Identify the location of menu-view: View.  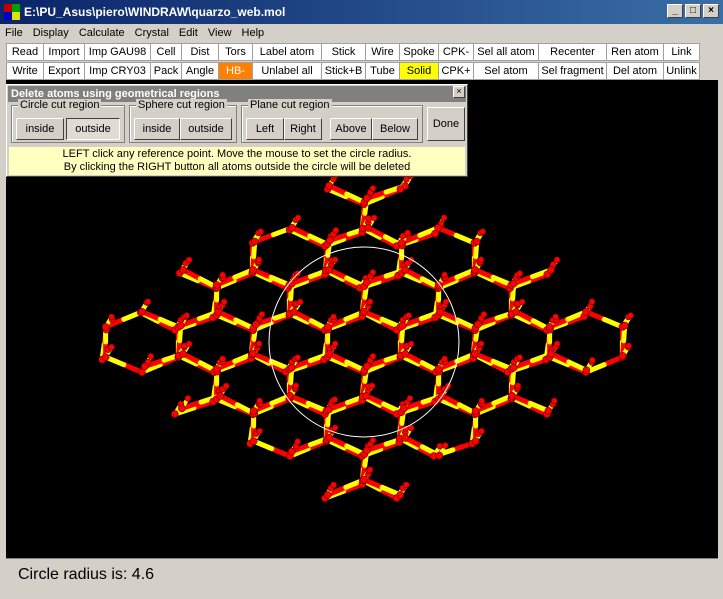
(220, 33).